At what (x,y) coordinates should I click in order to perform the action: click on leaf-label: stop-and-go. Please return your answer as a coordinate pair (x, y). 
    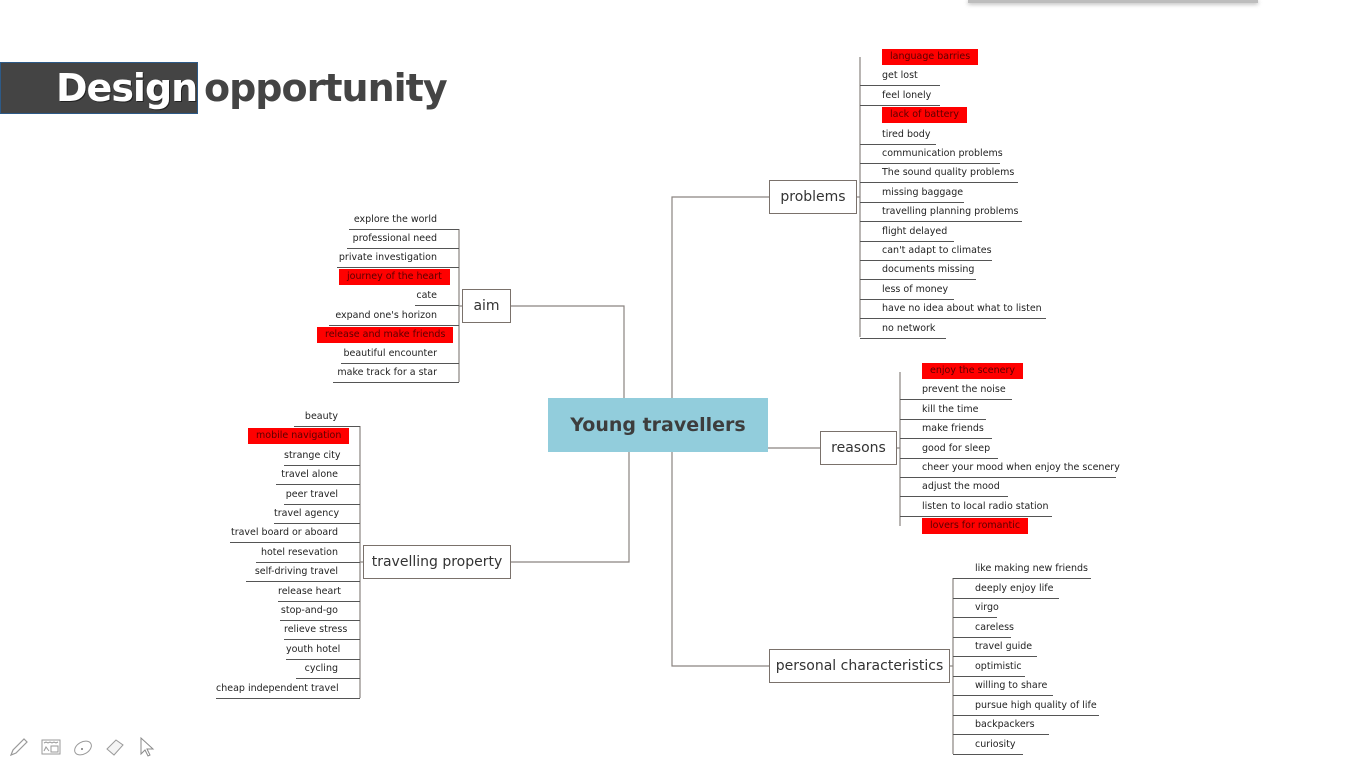
    Looking at the image, I should click on (309, 610).